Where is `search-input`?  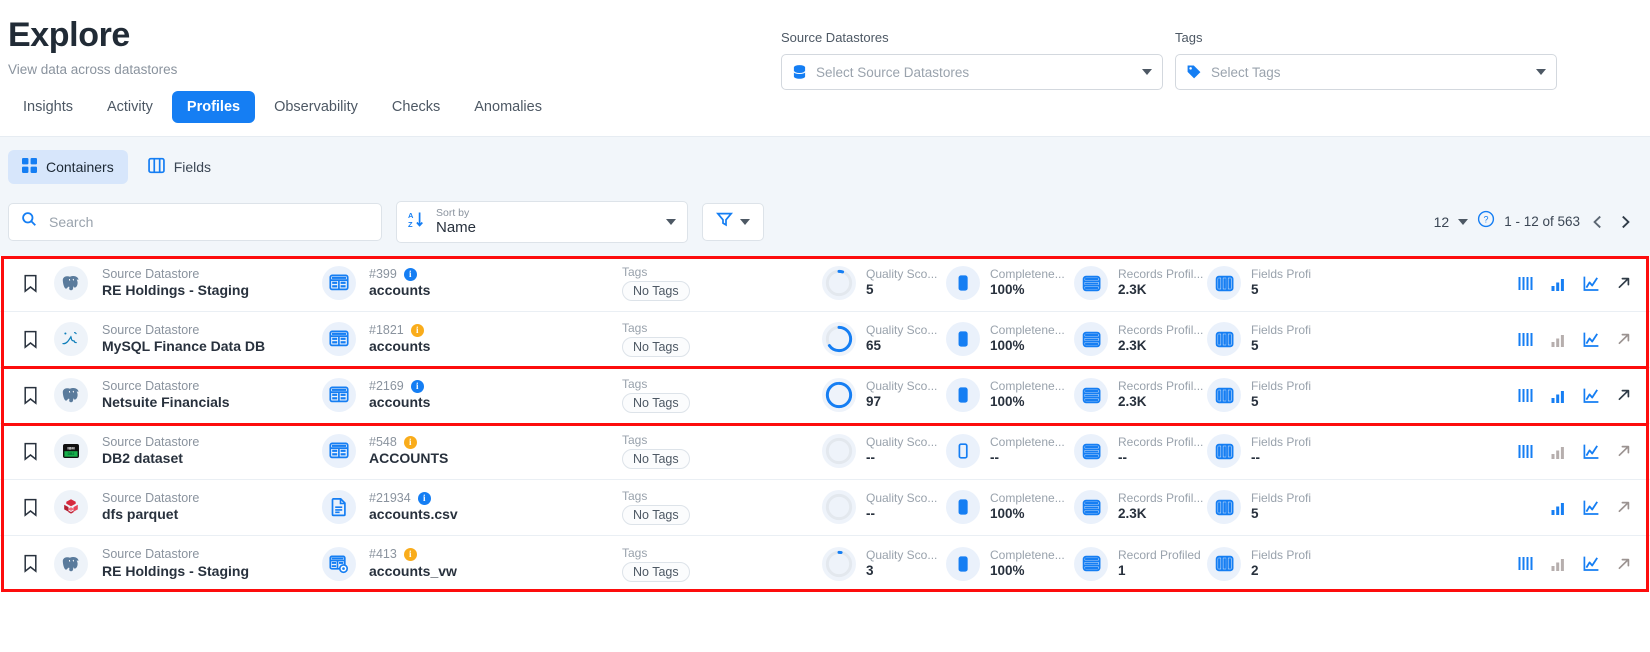 search-input is located at coordinates (208, 221).